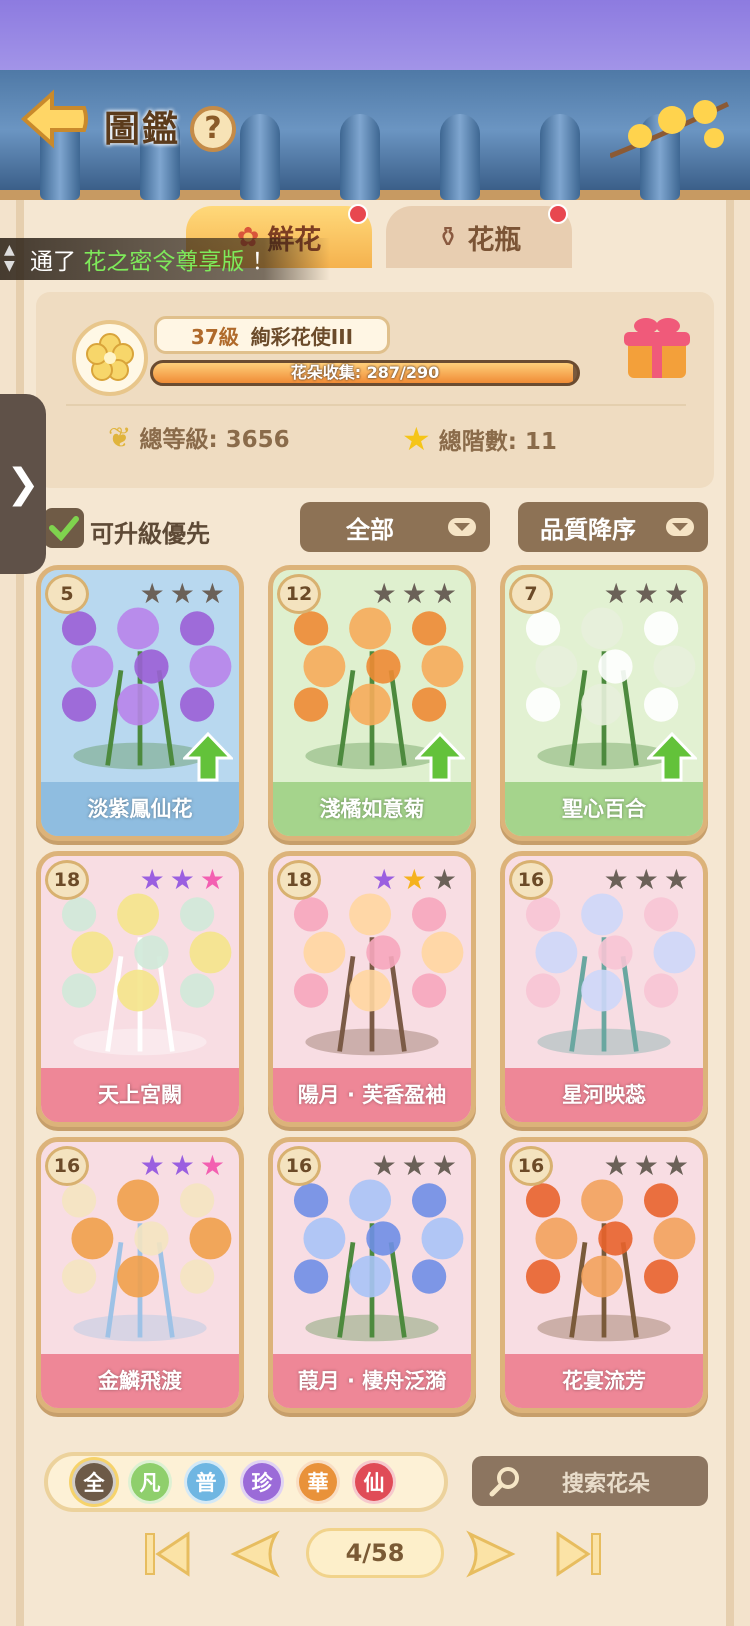 The width and height of the screenshot is (750, 1626). Describe the element at coordinates (199, 437) in the screenshot. I see `total-level-stat: ❦ 總等級: 3656` at that location.